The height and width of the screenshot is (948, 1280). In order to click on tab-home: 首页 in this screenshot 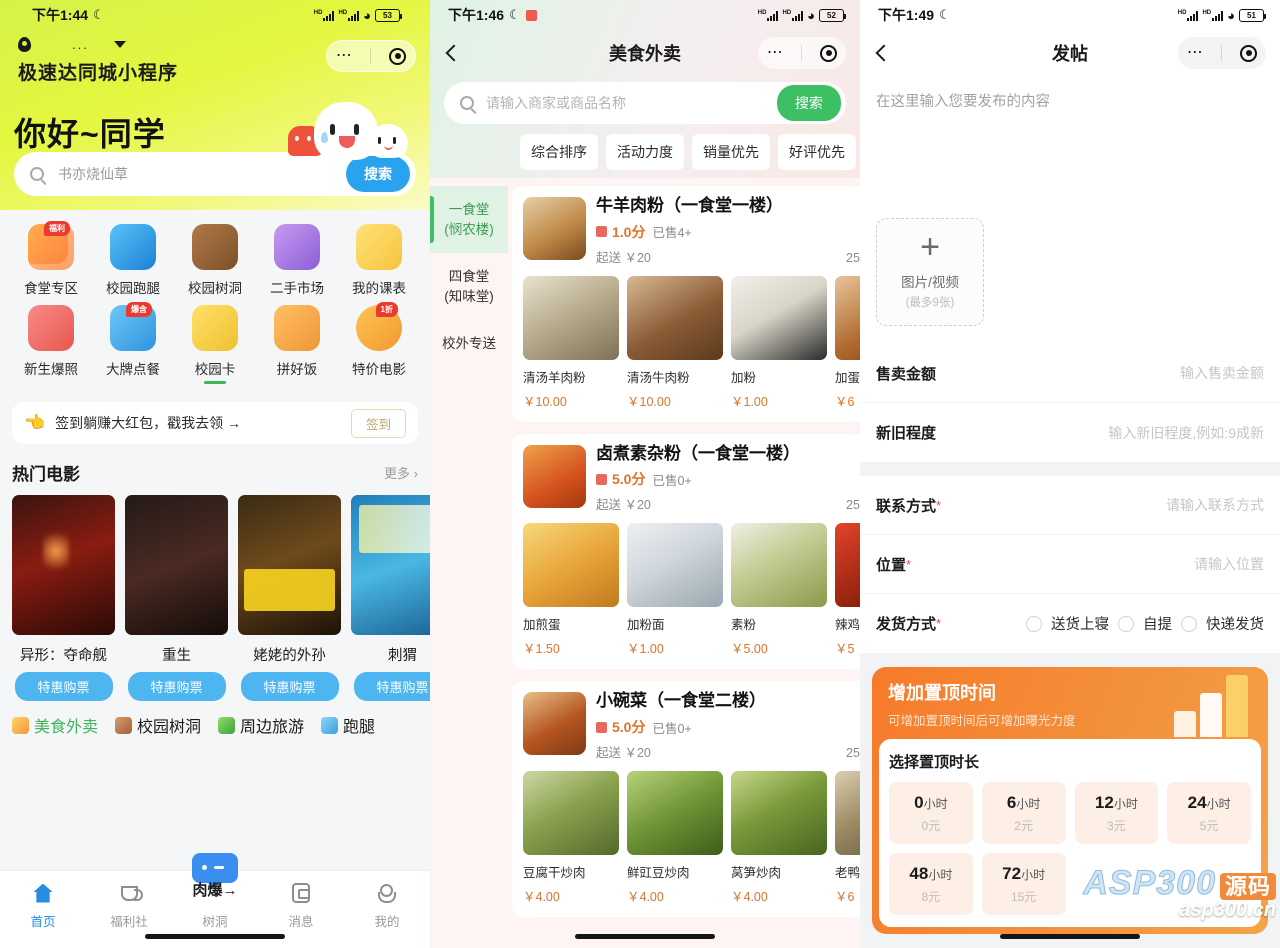, I will do `click(43, 905)`.